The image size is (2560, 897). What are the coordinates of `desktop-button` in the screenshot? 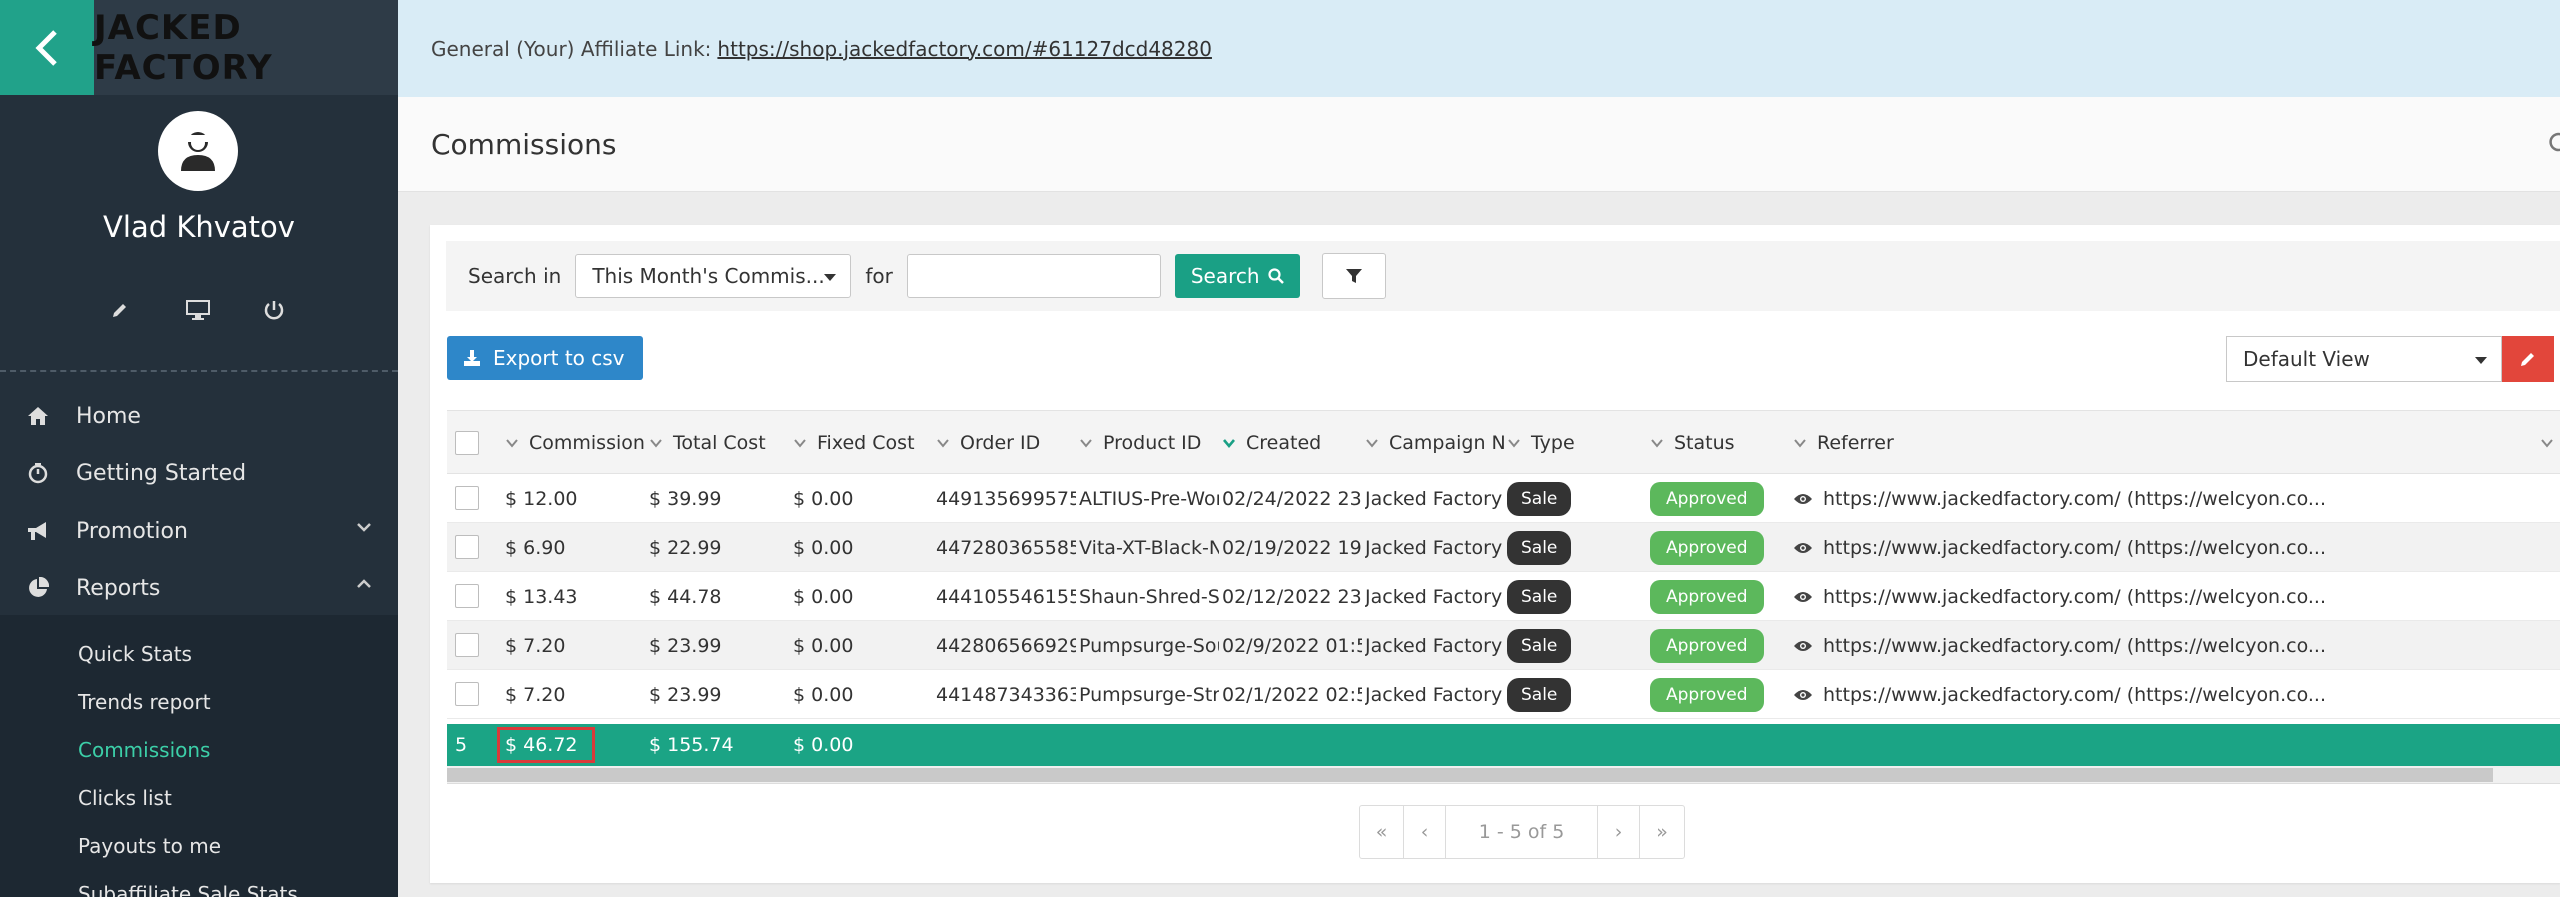 It's located at (198, 310).